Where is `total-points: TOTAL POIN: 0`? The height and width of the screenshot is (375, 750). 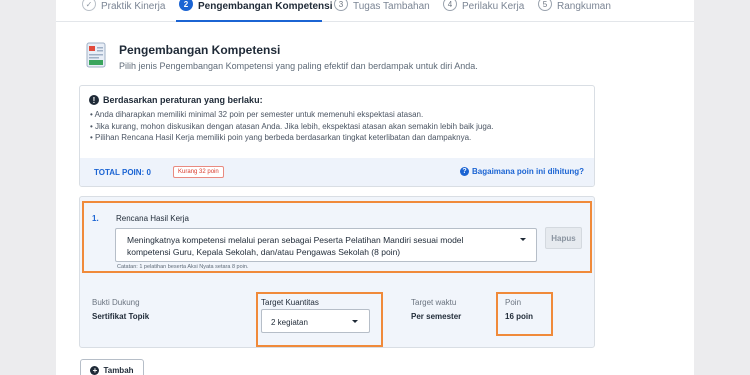
total-points: TOTAL POIN: 0 is located at coordinates (122, 172).